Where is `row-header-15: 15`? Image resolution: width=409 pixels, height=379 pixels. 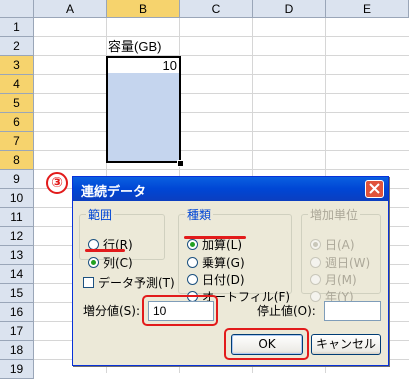
row-header-15: 15 is located at coordinates (17, 293).